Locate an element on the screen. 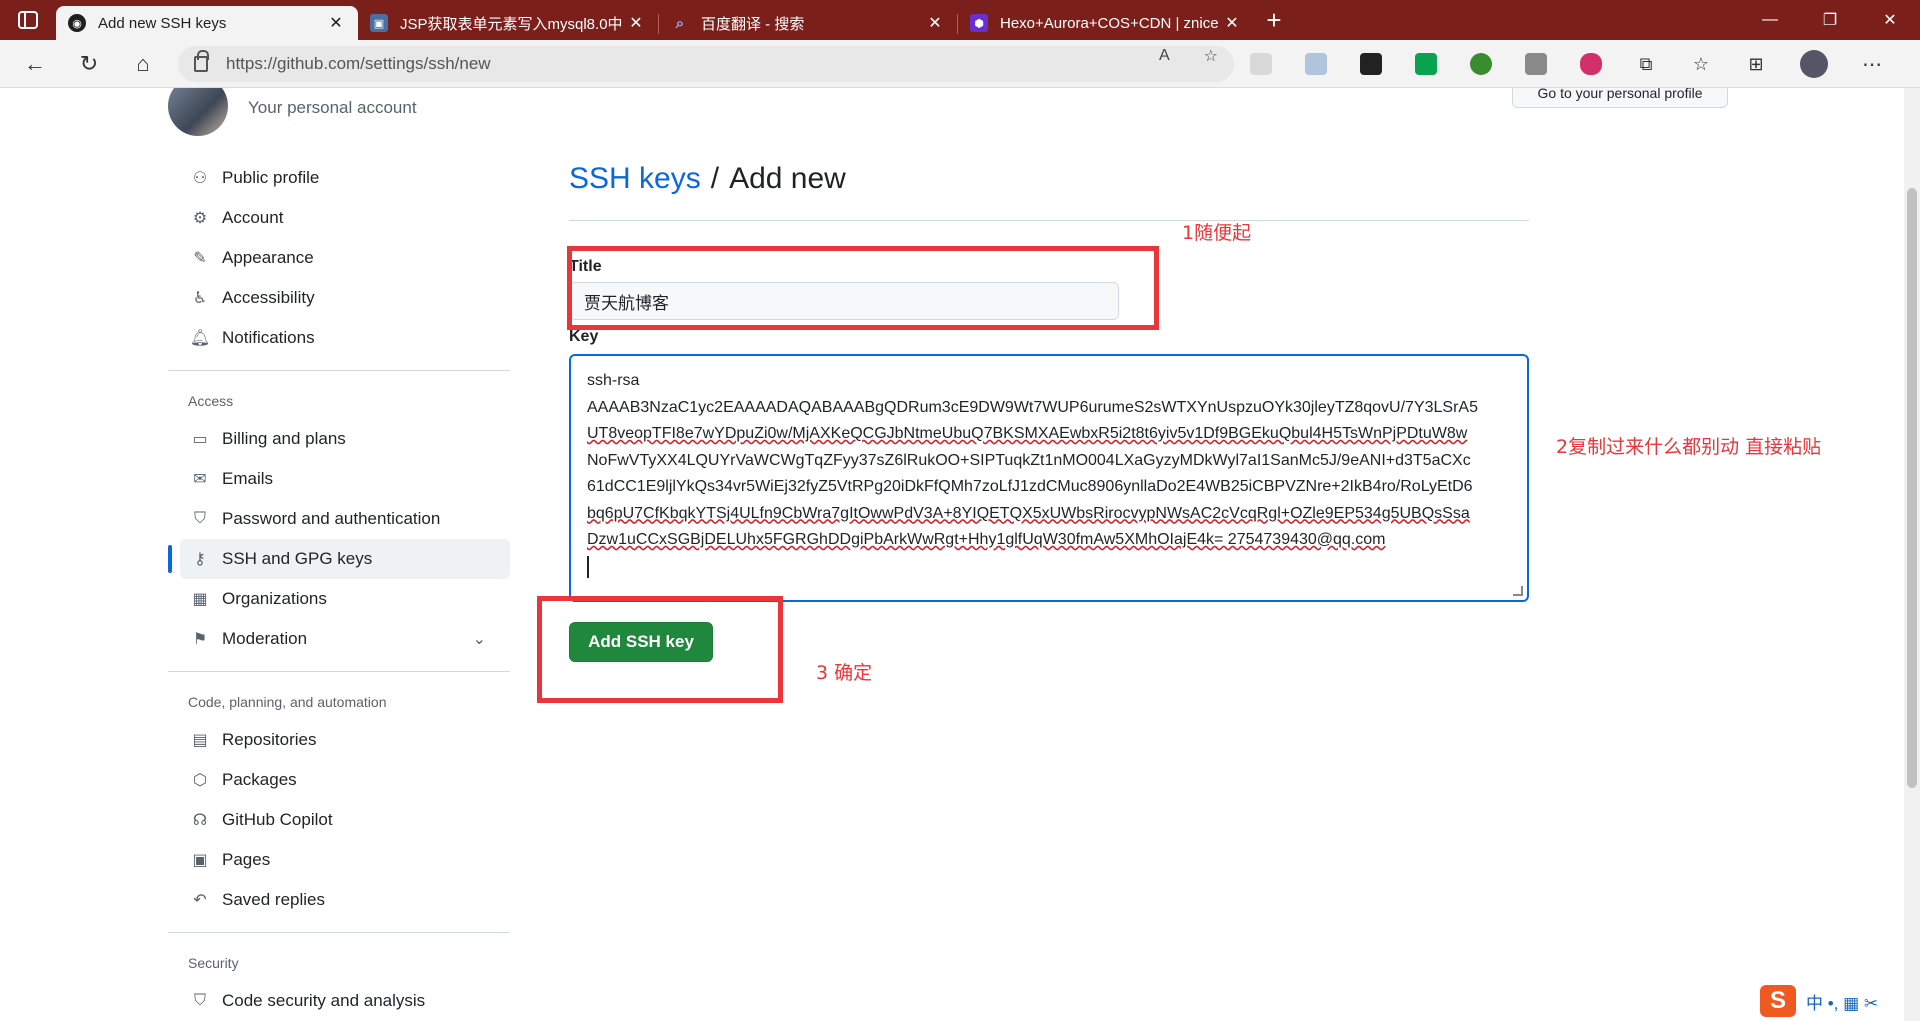 Image resolution: width=1920 pixels, height=1021 pixels. ime-status: 中 •, ▦ ✂ is located at coordinates (1842, 1001).